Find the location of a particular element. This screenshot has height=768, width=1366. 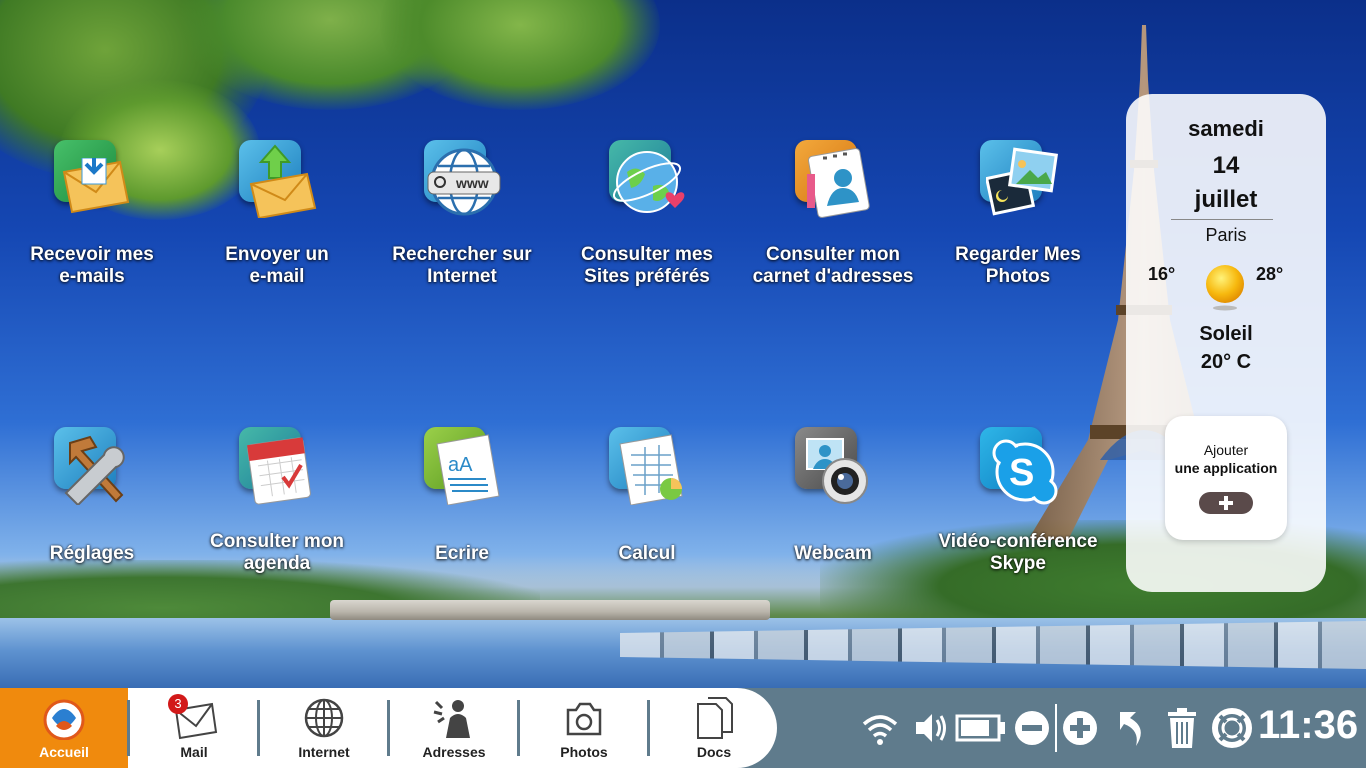

app-spreadsheet: Calcul is located at coordinates (647, 495).